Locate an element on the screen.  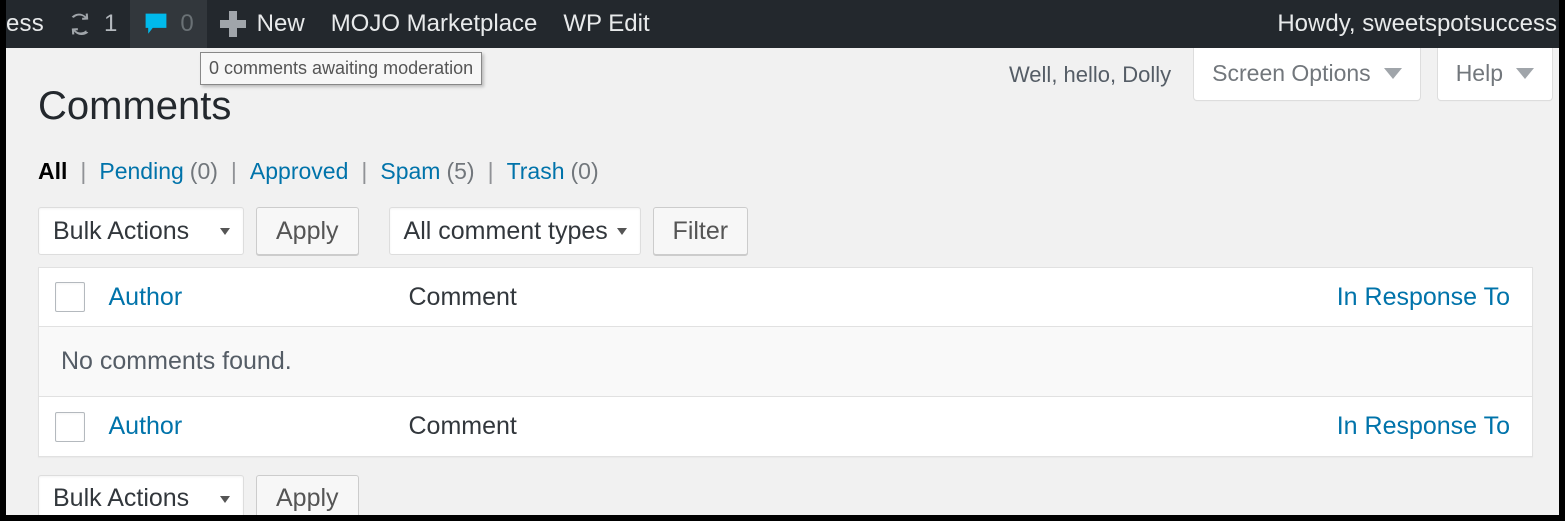
adminbar-new-content: New is located at coordinates (262, 24).